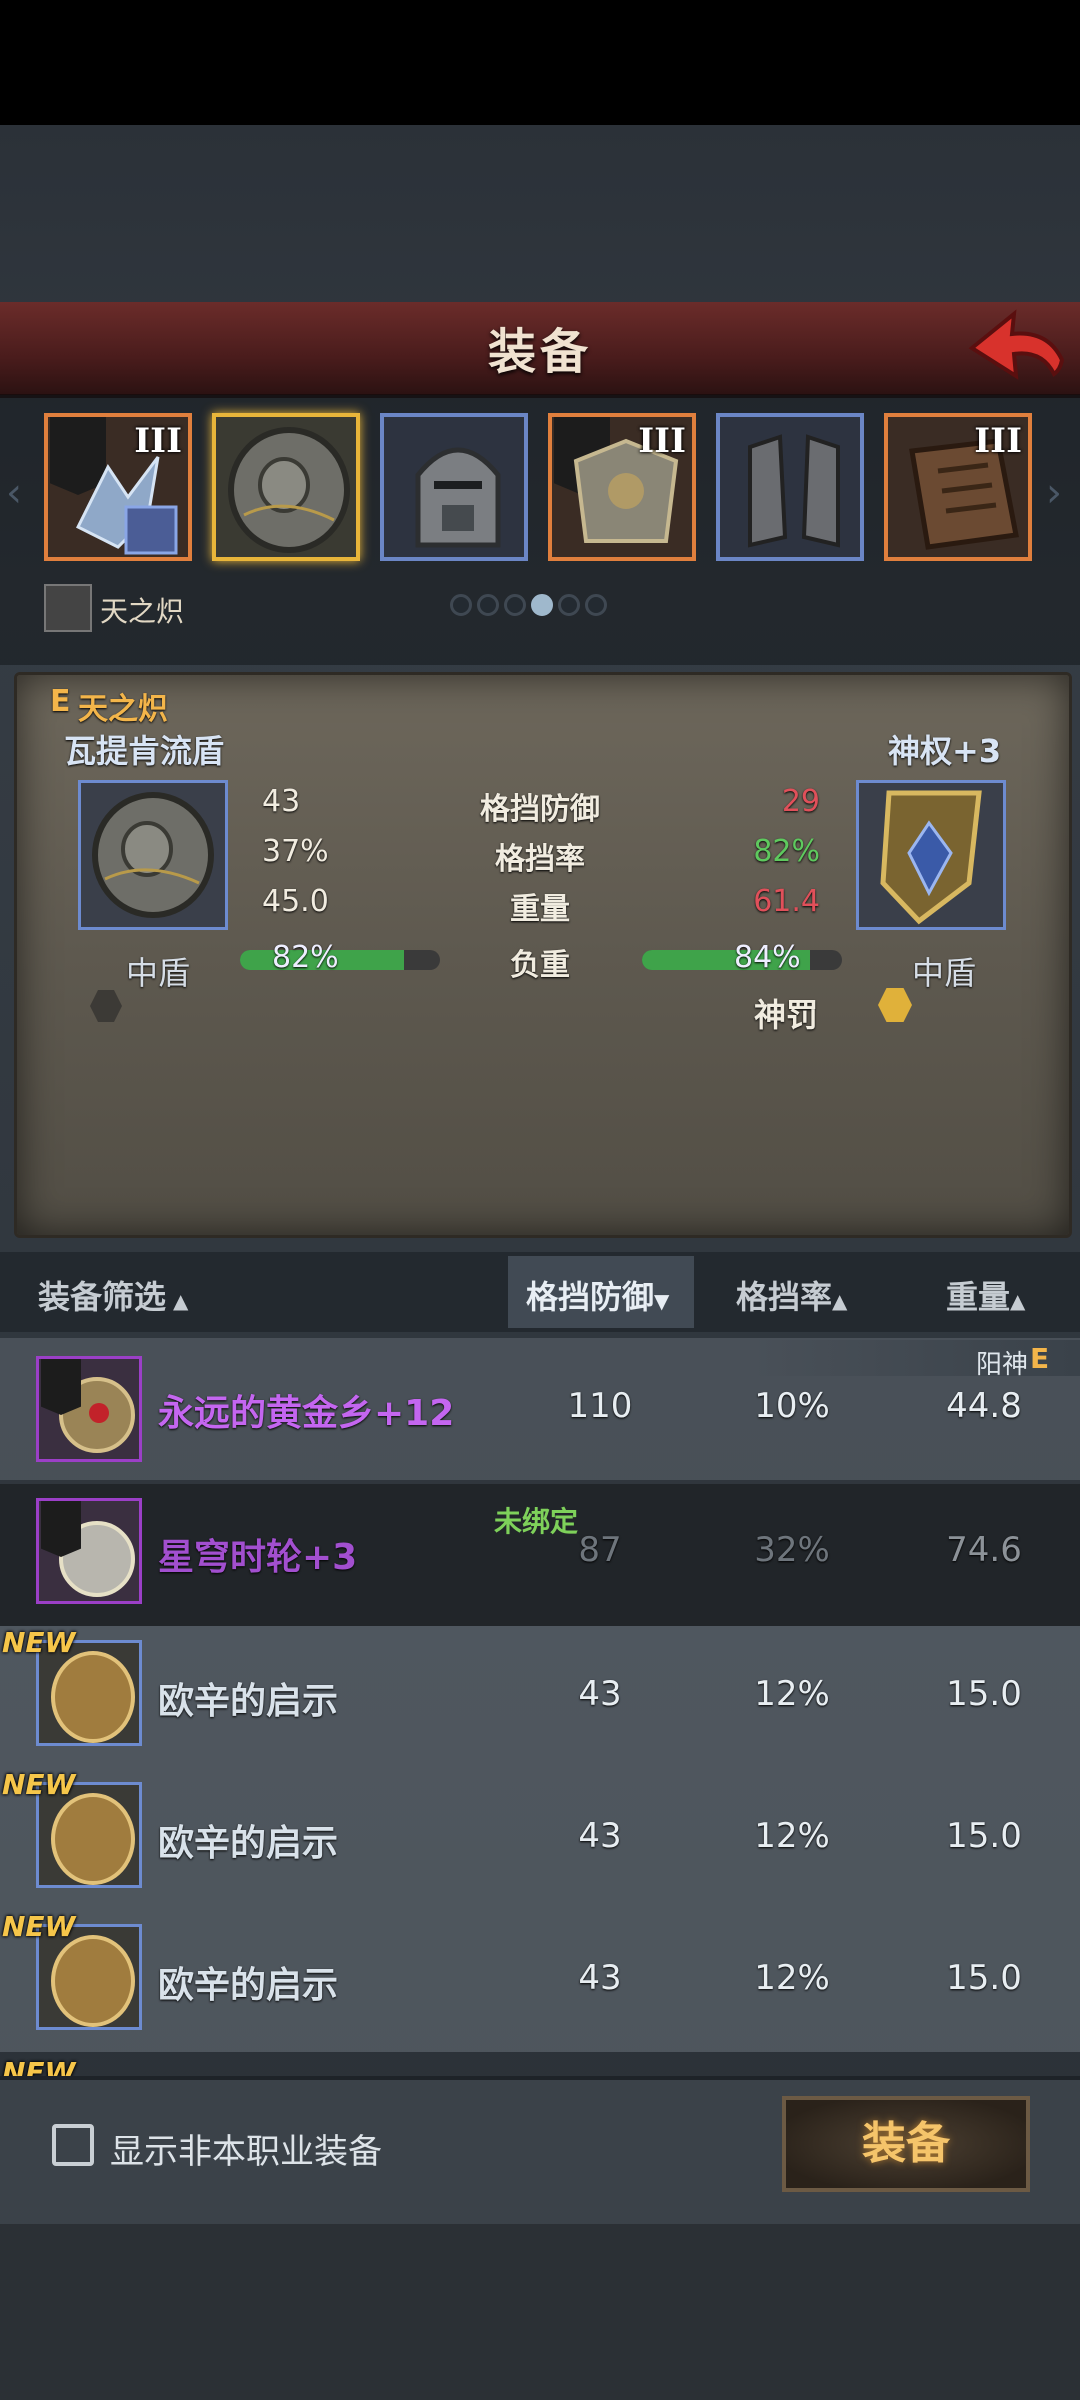 Image resolution: width=1080 pixels, height=2400 pixels. I want to click on owner-name: 天之炽, so click(123, 709).